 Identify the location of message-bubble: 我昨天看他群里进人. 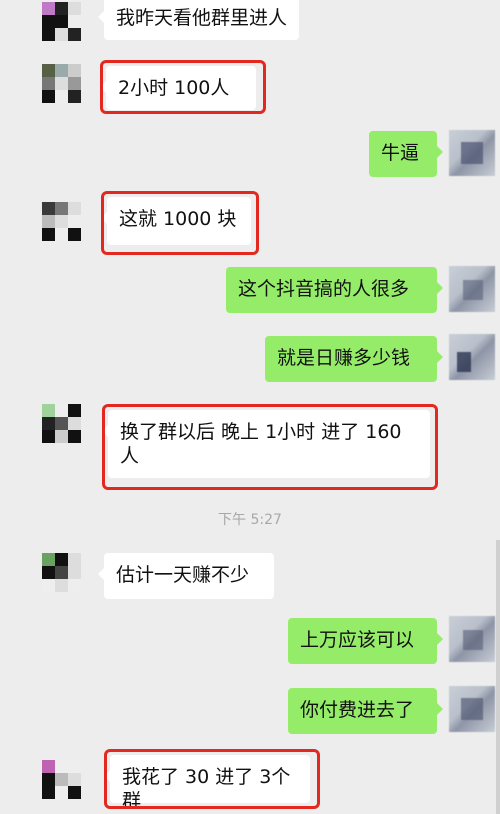
(198, 20).